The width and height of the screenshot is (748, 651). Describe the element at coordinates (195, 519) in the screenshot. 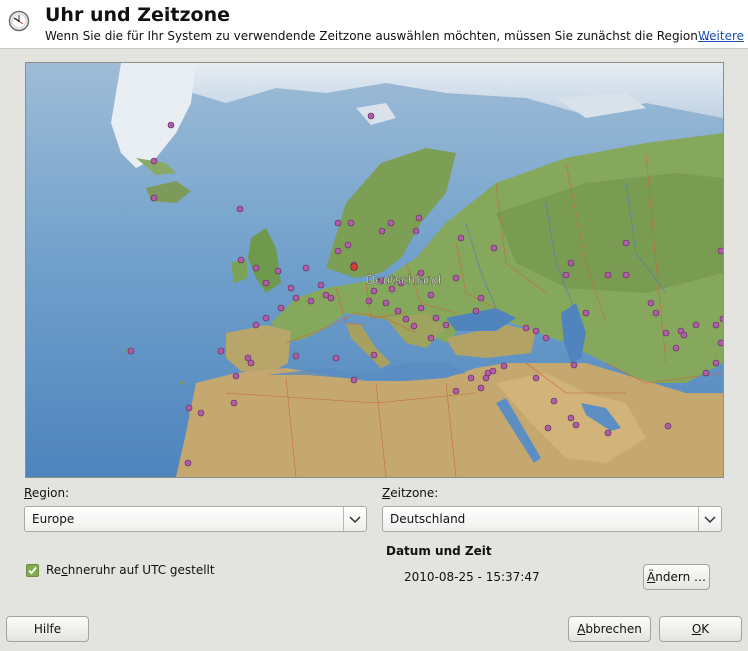

I see `region-select: Europe` at that location.